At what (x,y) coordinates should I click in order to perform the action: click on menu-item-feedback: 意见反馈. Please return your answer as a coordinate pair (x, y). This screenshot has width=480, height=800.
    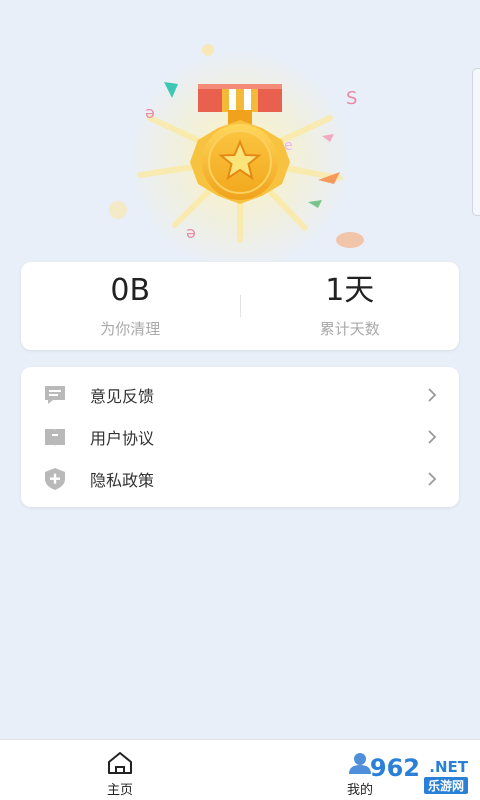
    Looking at the image, I should click on (240, 395).